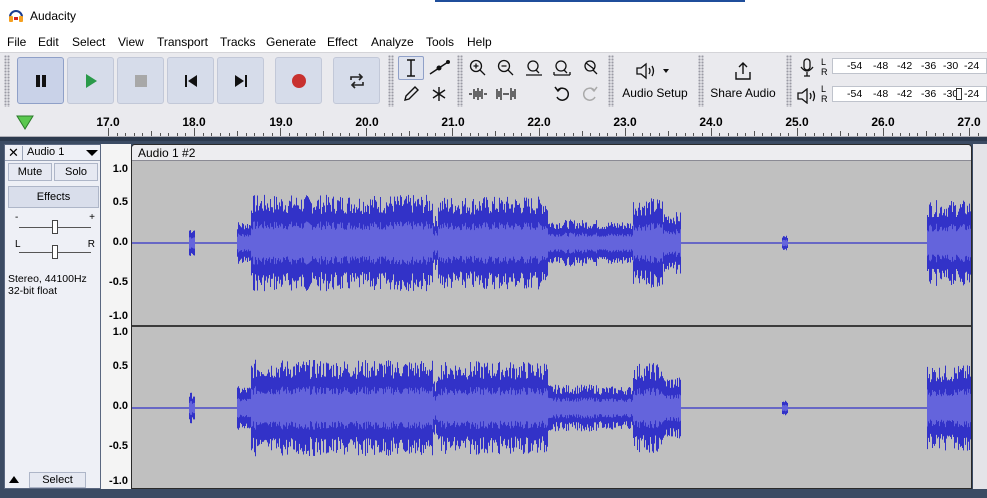  I want to click on effects-button: Effects, so click(53, 197).